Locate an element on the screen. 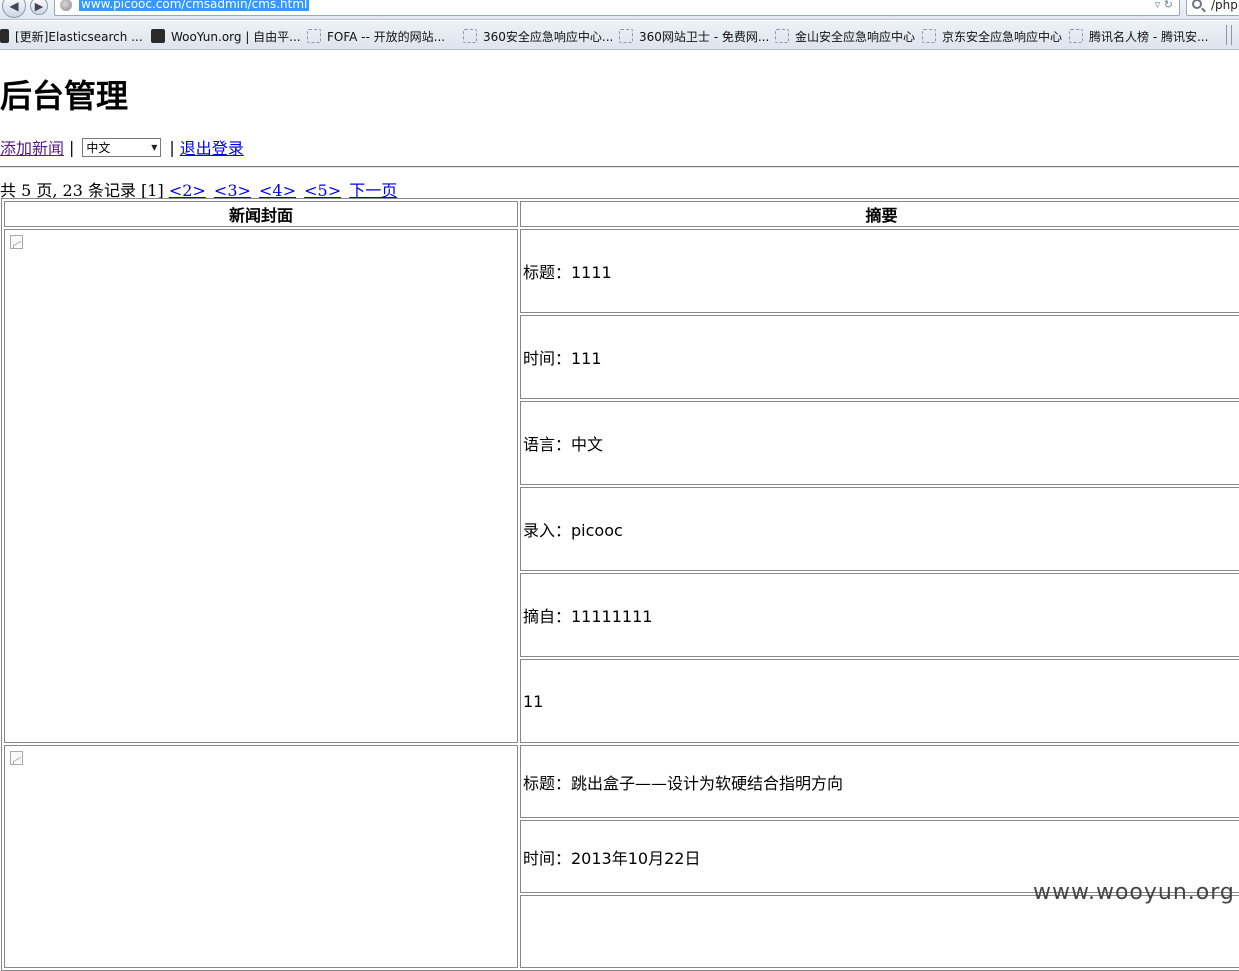 Image resolution: width=1239 pixels, height=971 pixels. site-identity-icon is located at coordinates (66, 5).